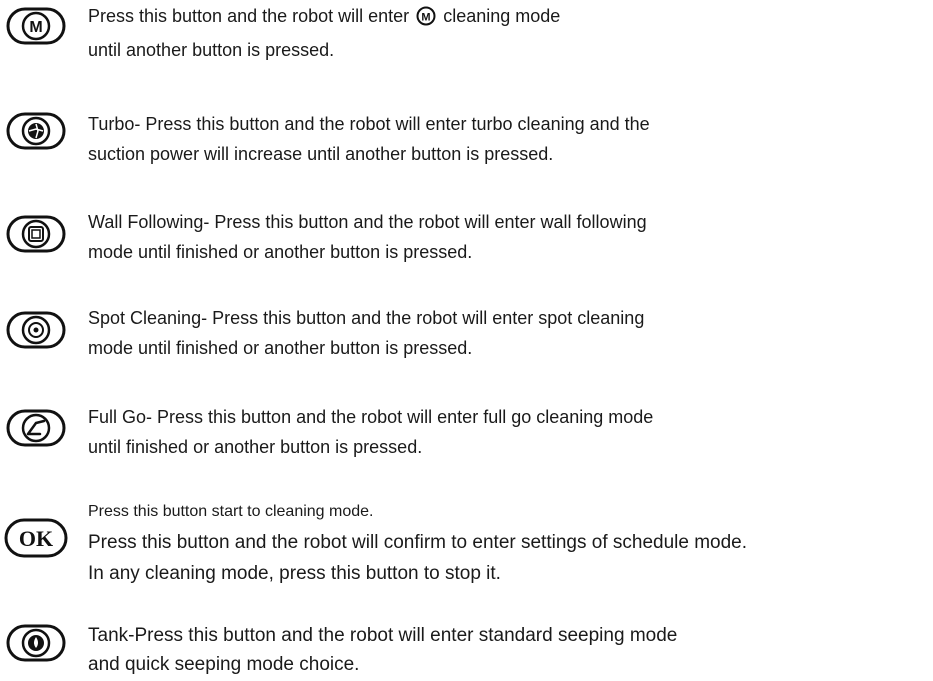 This screenshot has width=933, height=681. Describe the element at coordinates (36, 234) in the screenshot. I see `wall-following-button-icon` at that location.